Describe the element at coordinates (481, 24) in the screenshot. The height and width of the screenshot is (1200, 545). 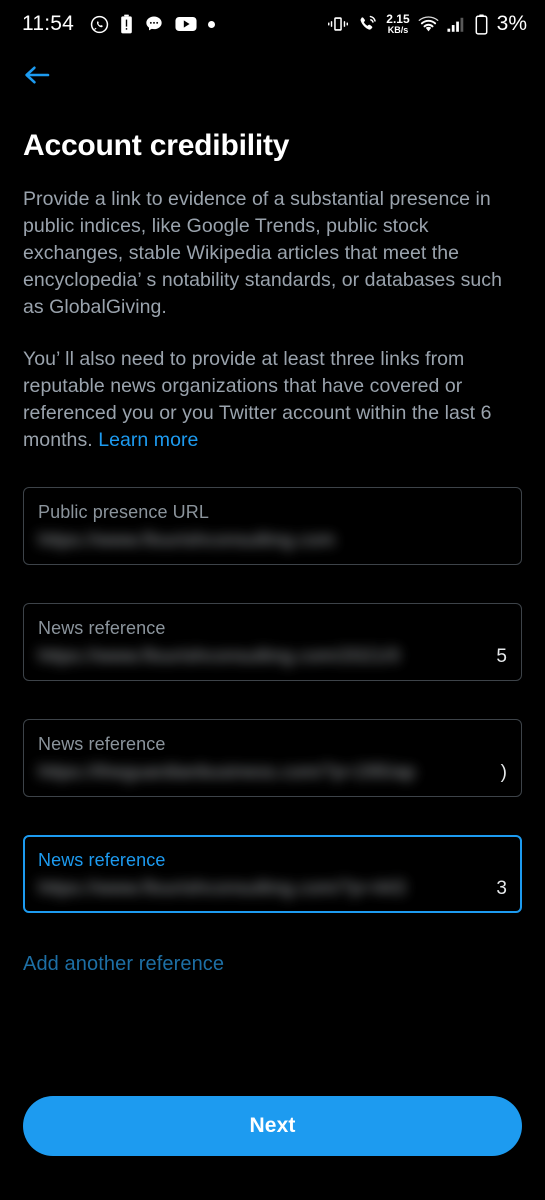
I see `battery-icon` at that location.